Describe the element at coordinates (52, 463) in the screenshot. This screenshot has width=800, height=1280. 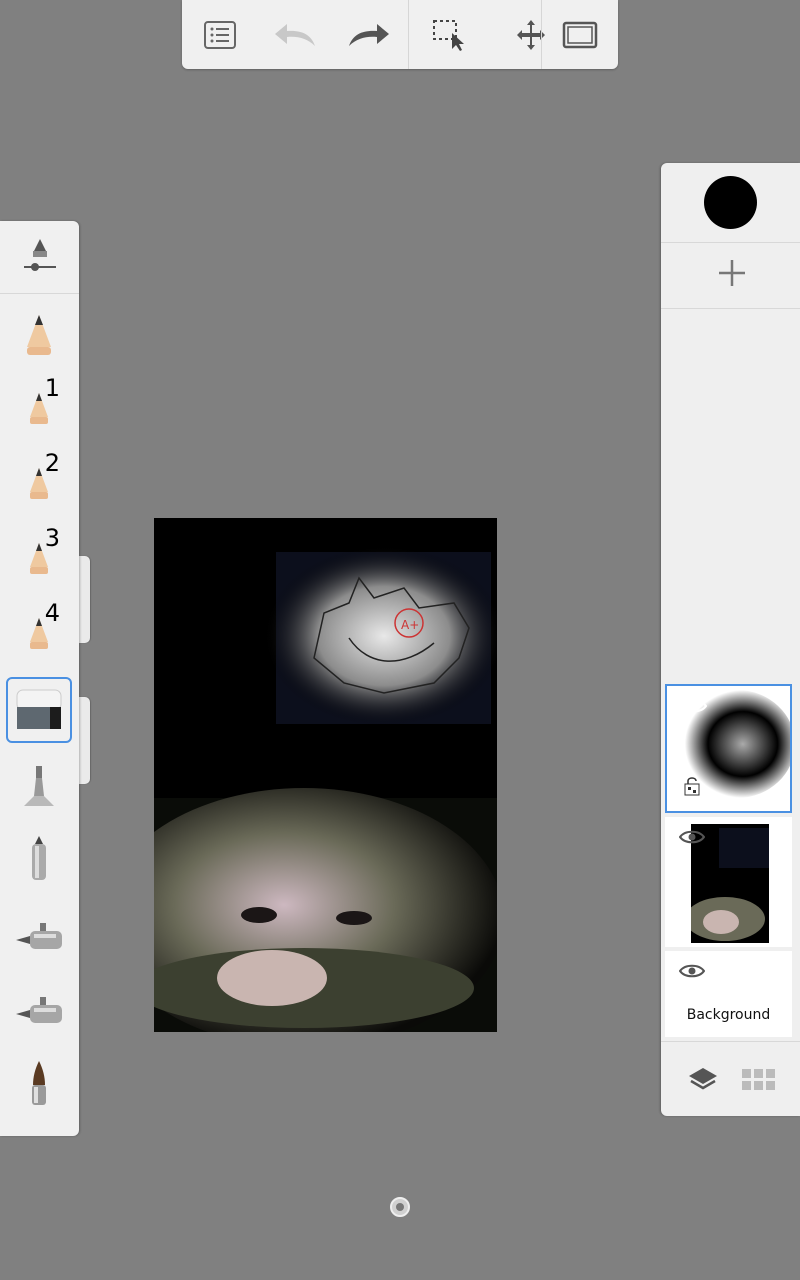
I see `brush-number-label: 2` at that location.